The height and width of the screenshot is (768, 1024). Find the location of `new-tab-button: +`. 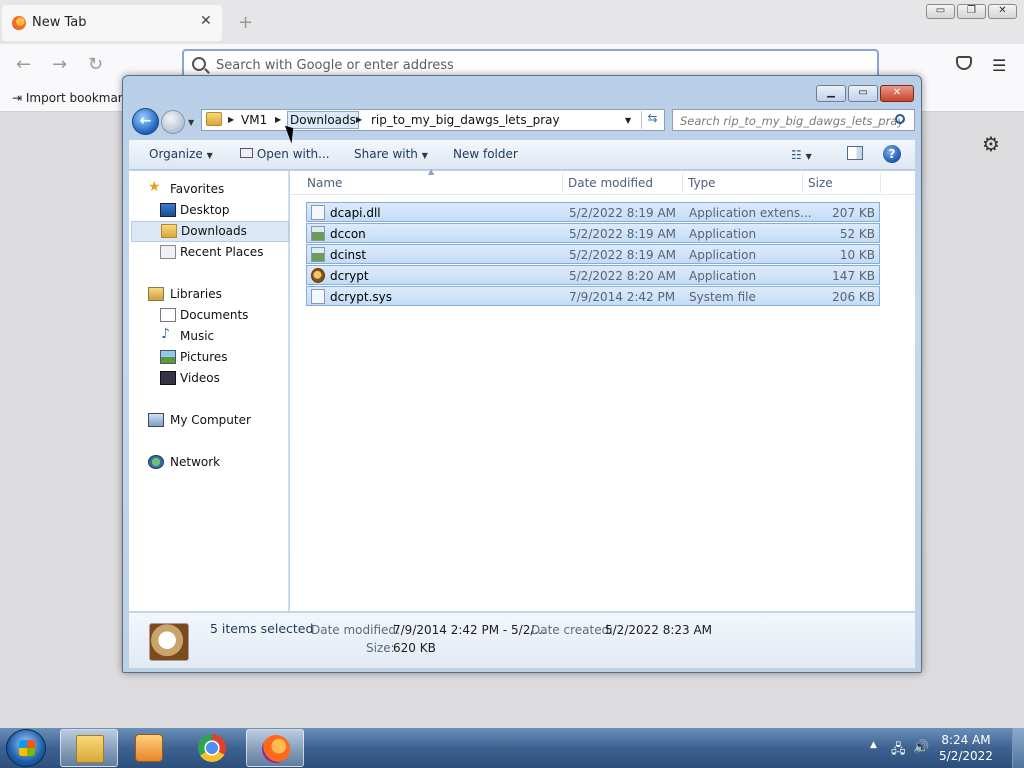

new-tab-button: + is located at coordinates (245, 22).